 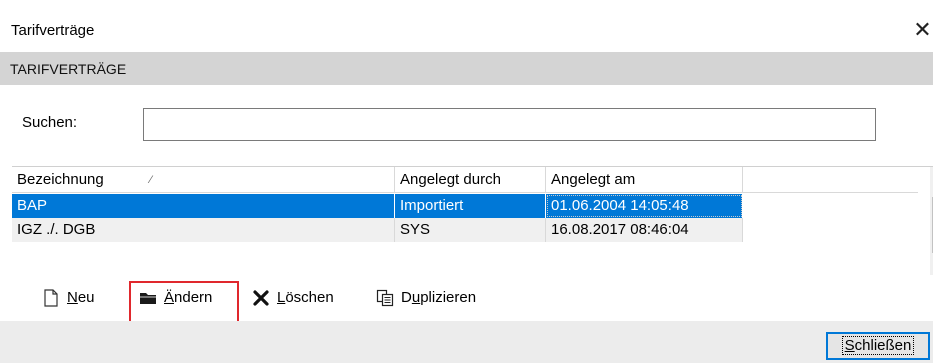 What do you see at coordinates (644, 206) in the screenshot?
I see `cell-angelegt-am: 01.06.2004 14:05:48` at bounding box center [644, 206].